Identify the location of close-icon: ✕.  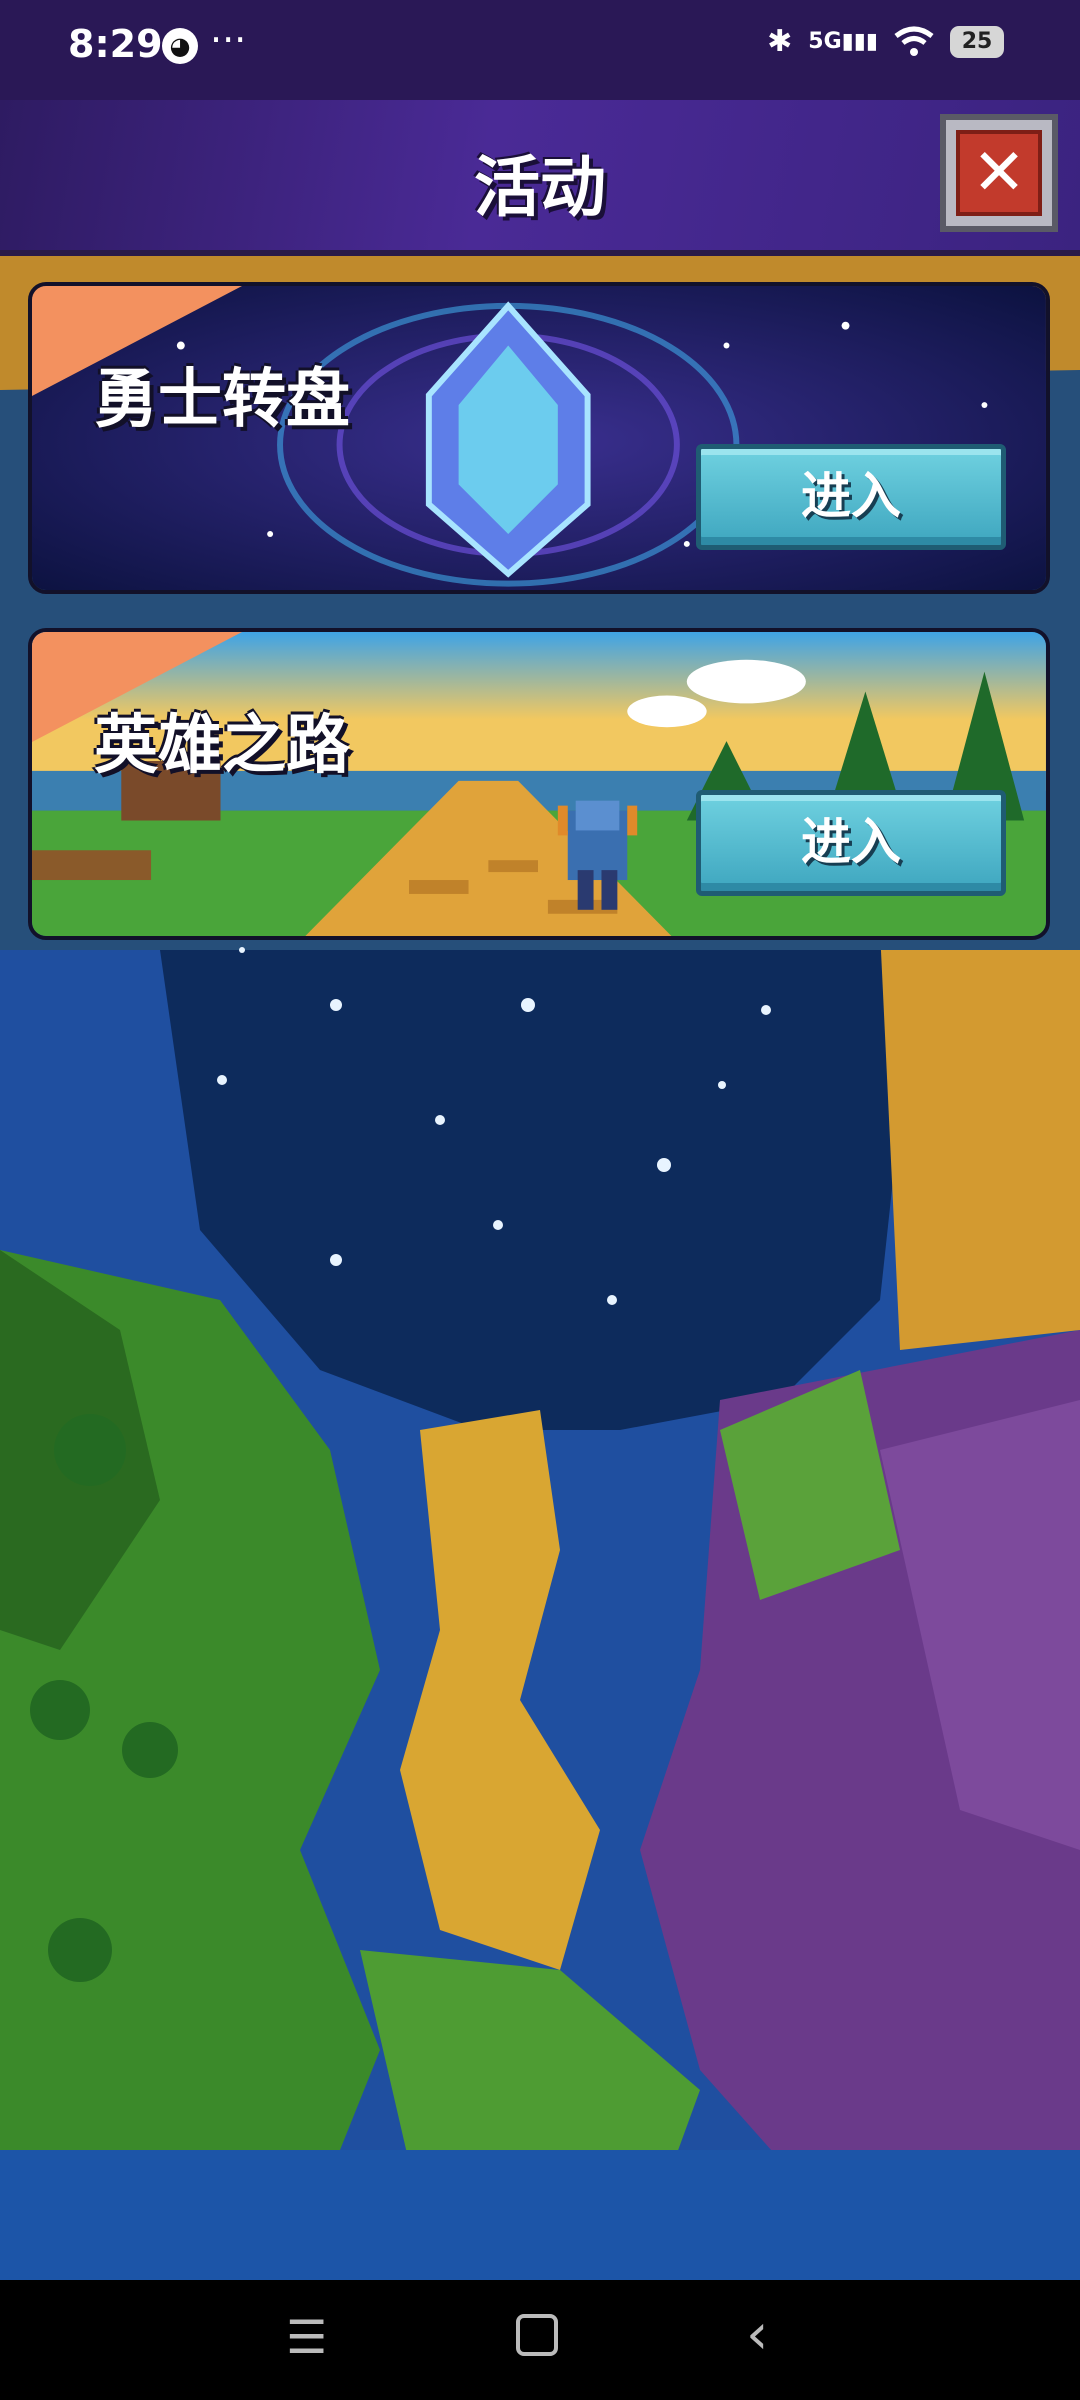
(999, 173).